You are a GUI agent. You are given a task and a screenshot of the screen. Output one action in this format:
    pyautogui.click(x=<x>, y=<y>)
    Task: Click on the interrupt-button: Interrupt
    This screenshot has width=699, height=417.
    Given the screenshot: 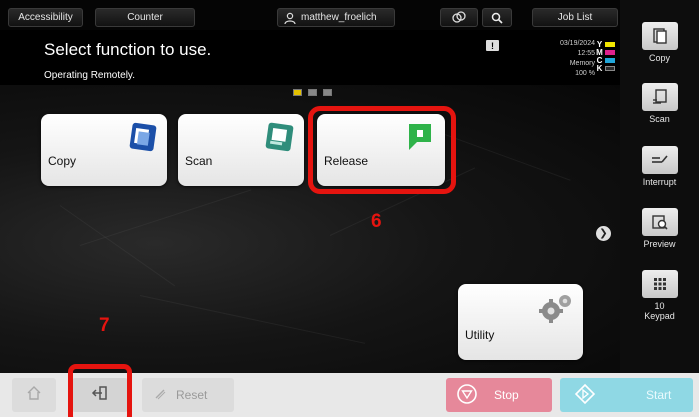 What is the action you would take?
    pyautogui.click(x=659, y=166)
    